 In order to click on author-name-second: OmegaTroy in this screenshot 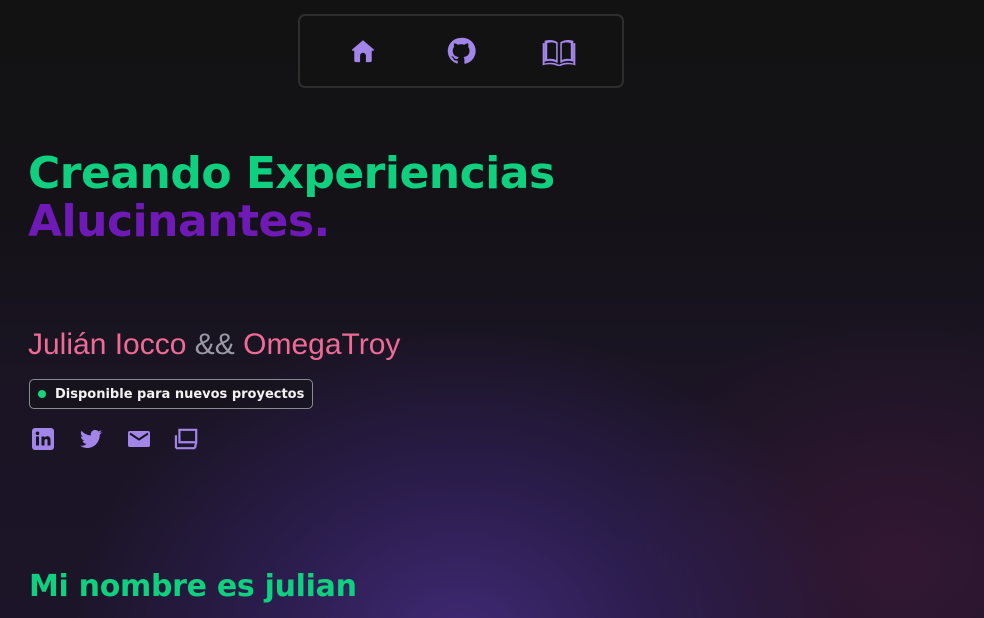, I will do `click(322, 344)`.